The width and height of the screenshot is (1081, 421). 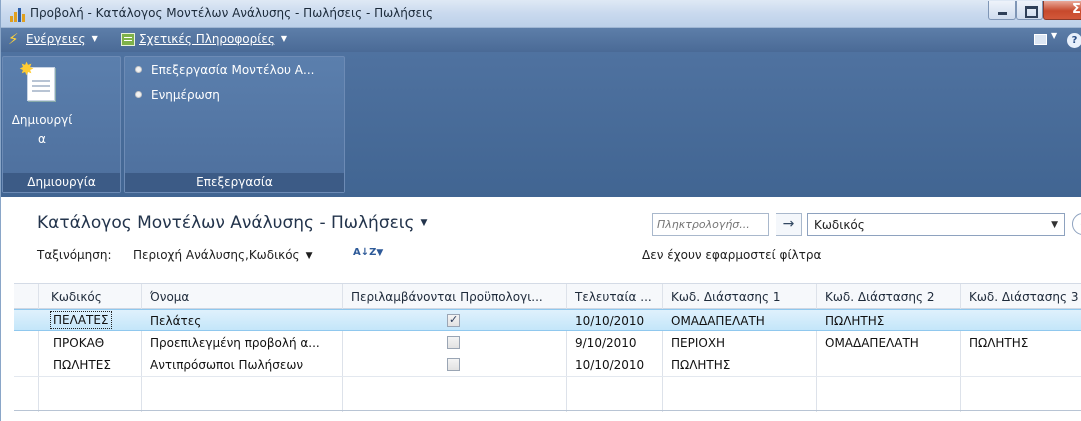 What do you see at coordinates (606, 343) in the screenshot?
I see `cell-last-date: 9/10/2010` at bounding box center [606, 343].